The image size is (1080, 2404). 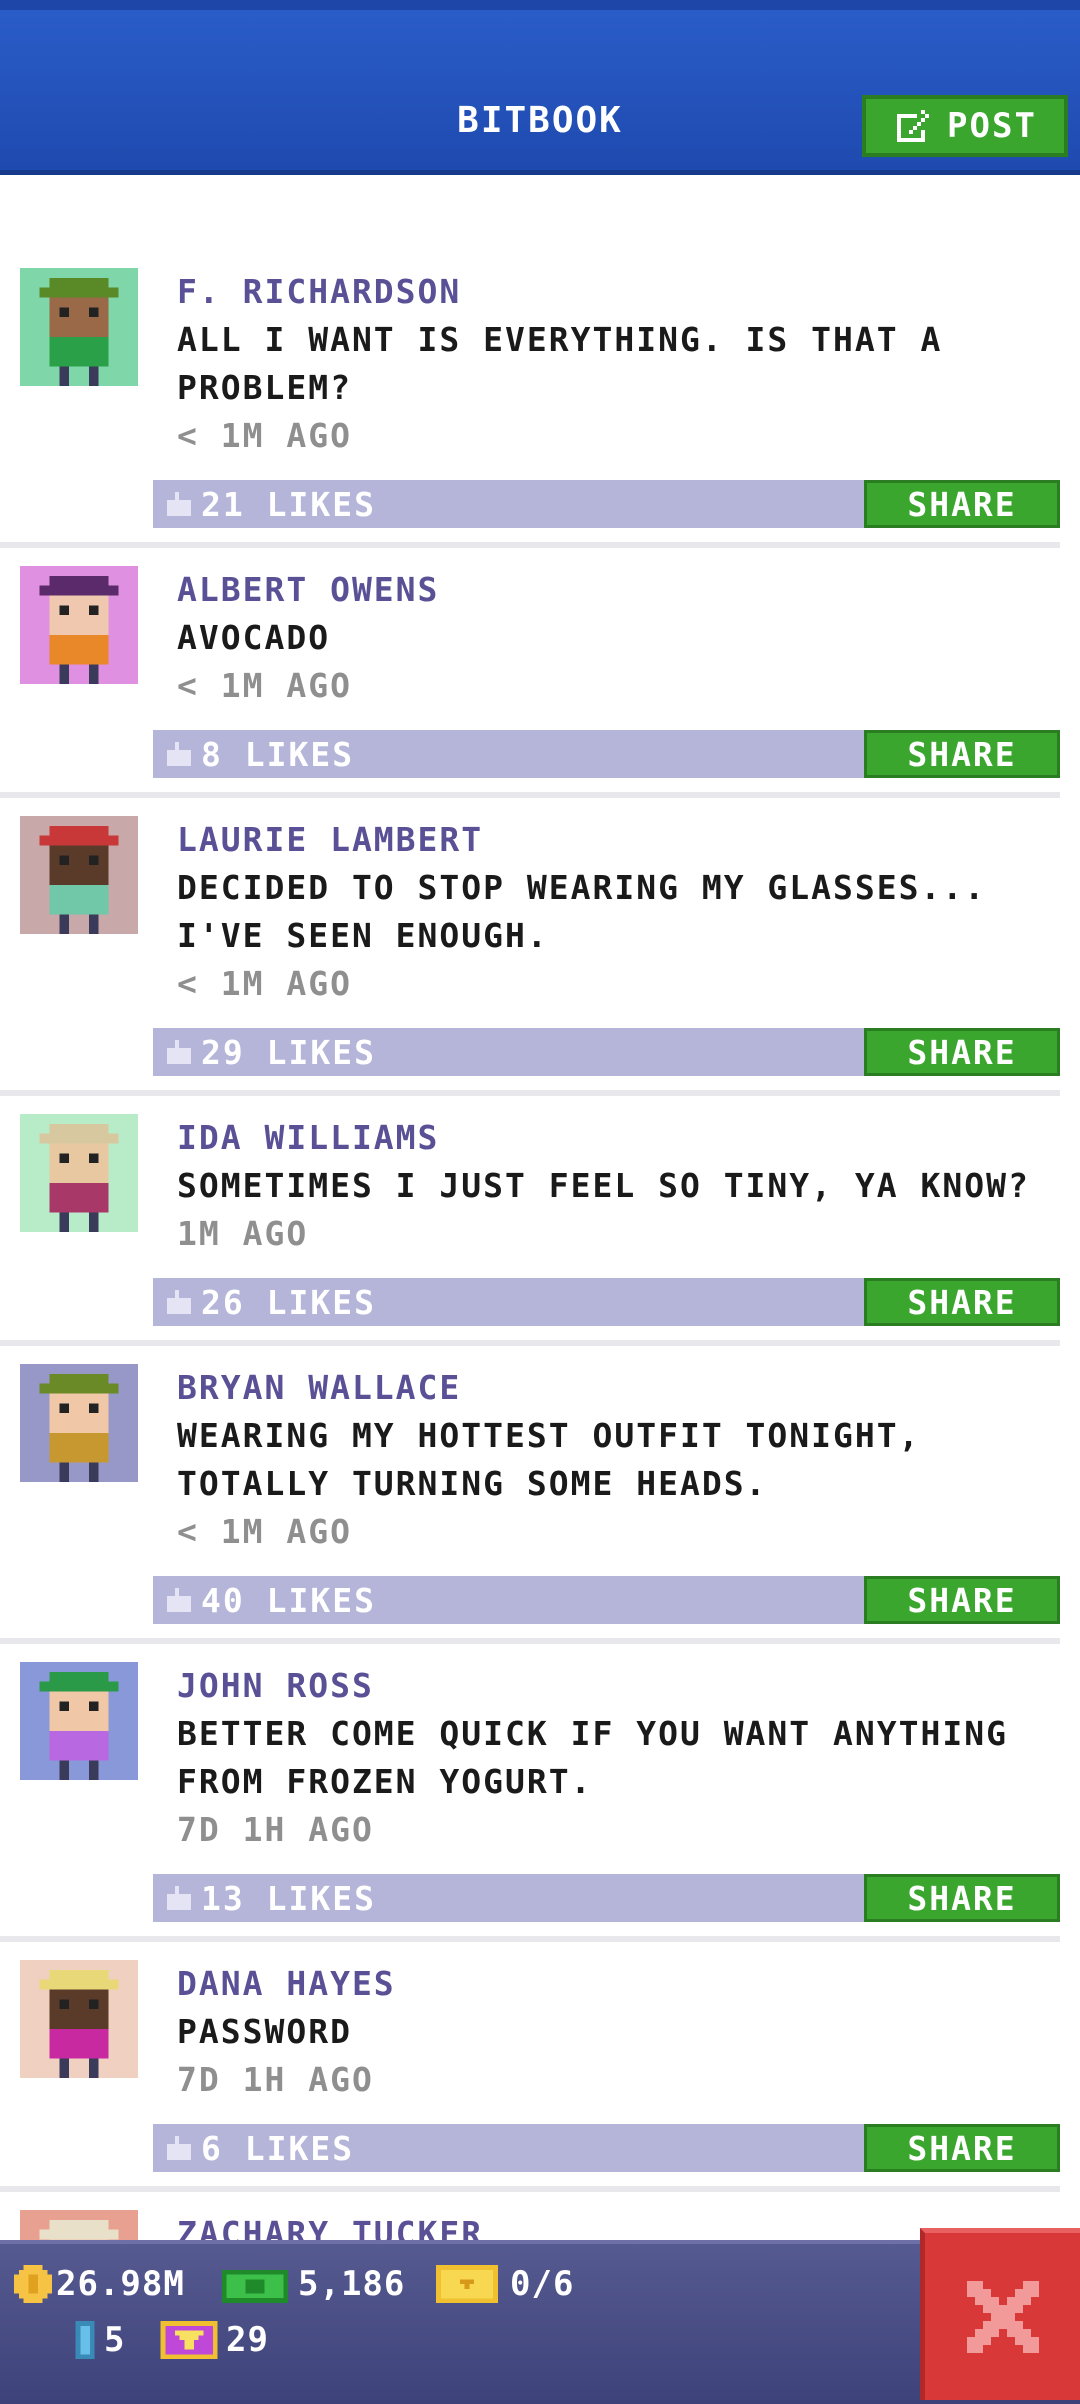 What do you see at coordinates (288, 1898) in the screenshot?
I see `likes-count: 13 LIKES` at bounding box center [288, 1898].